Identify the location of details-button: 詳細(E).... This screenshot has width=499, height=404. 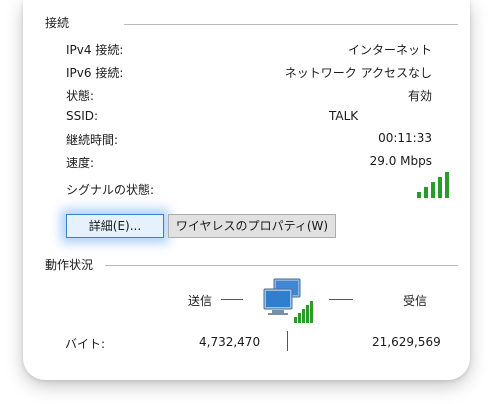
(115, 226).